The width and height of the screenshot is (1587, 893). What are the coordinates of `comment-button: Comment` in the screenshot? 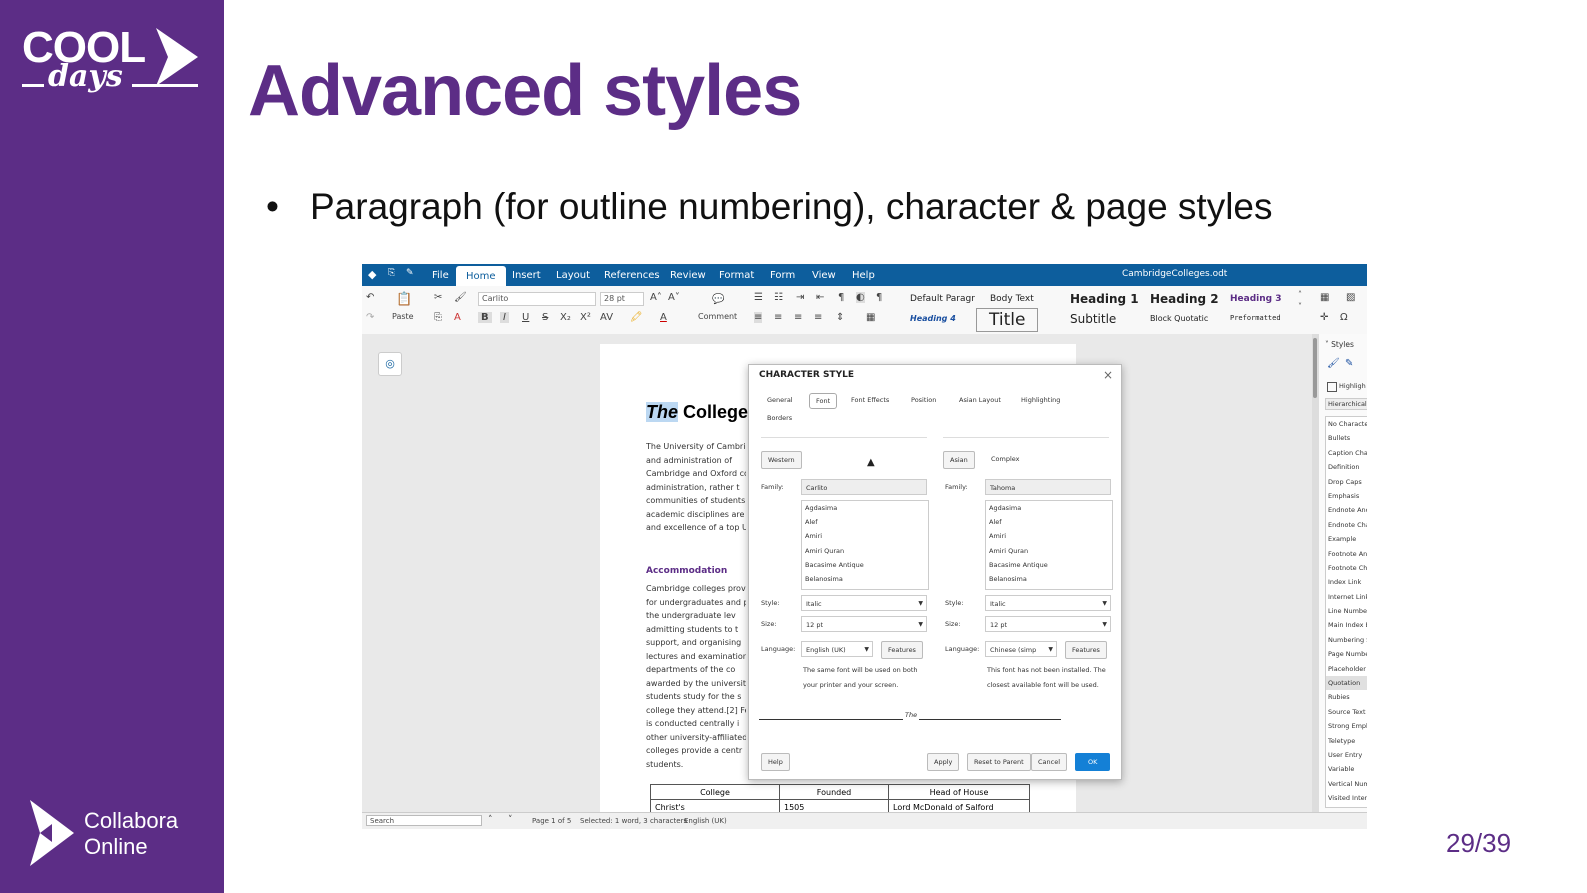 It's located at (717, 316).